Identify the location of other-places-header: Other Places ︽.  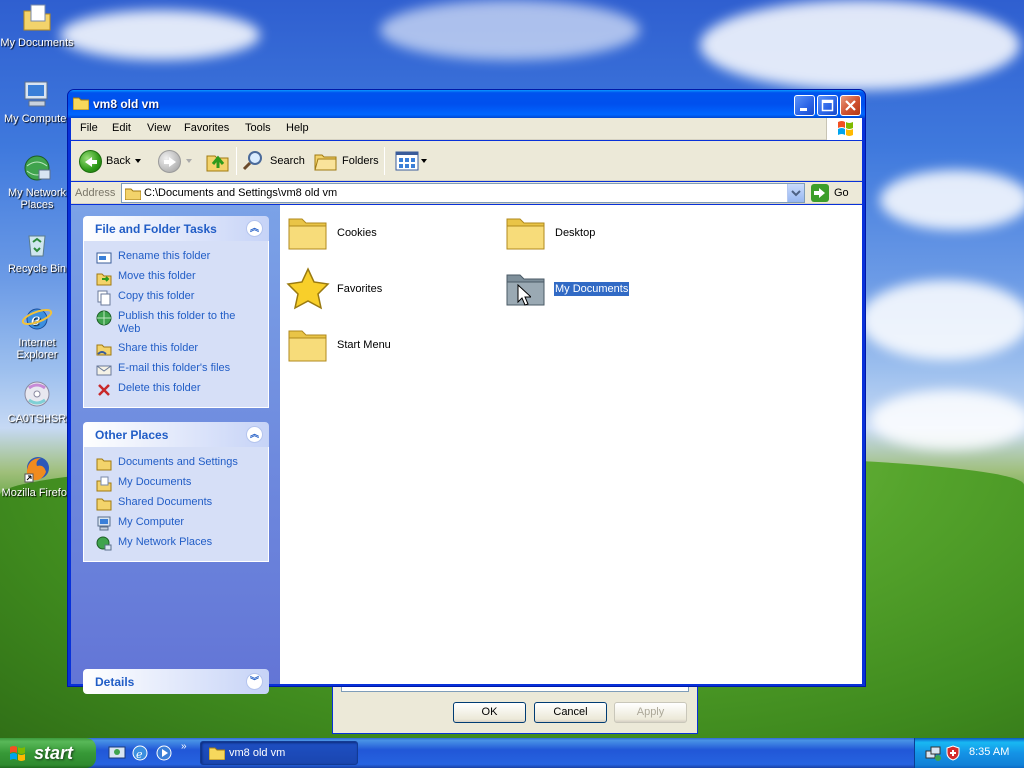
(176, 434).